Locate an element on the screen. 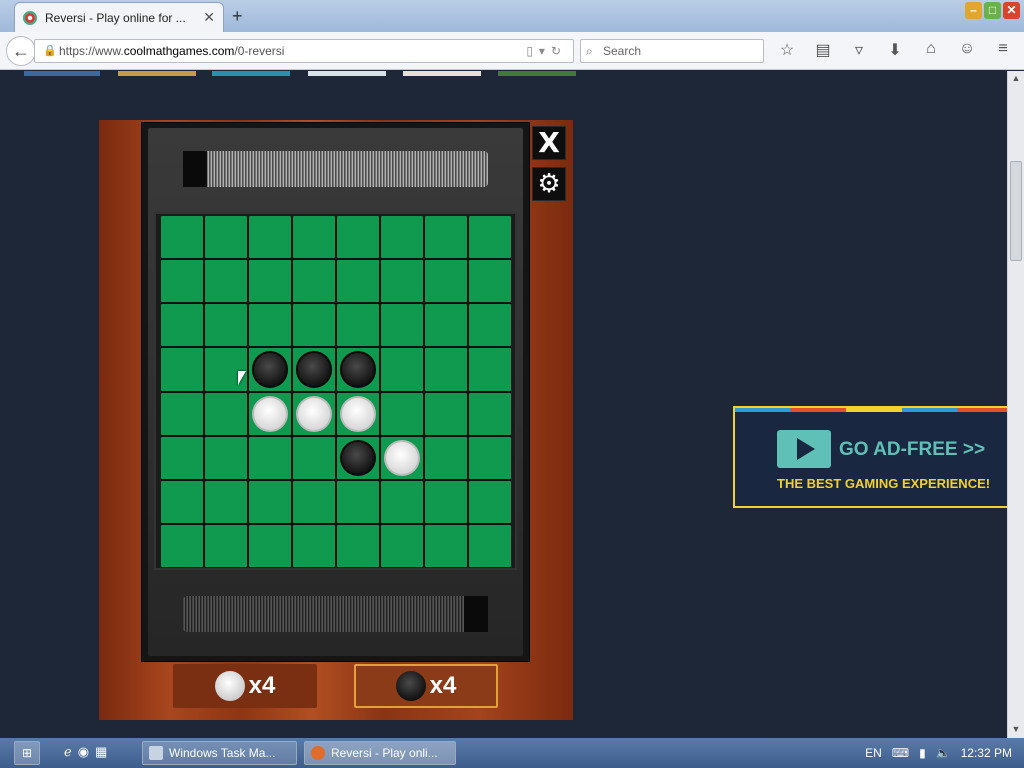 Image resolution: width=1024 pixels, height=768 pixels. media-icon: ▦ is located at coordinates (101, 752).